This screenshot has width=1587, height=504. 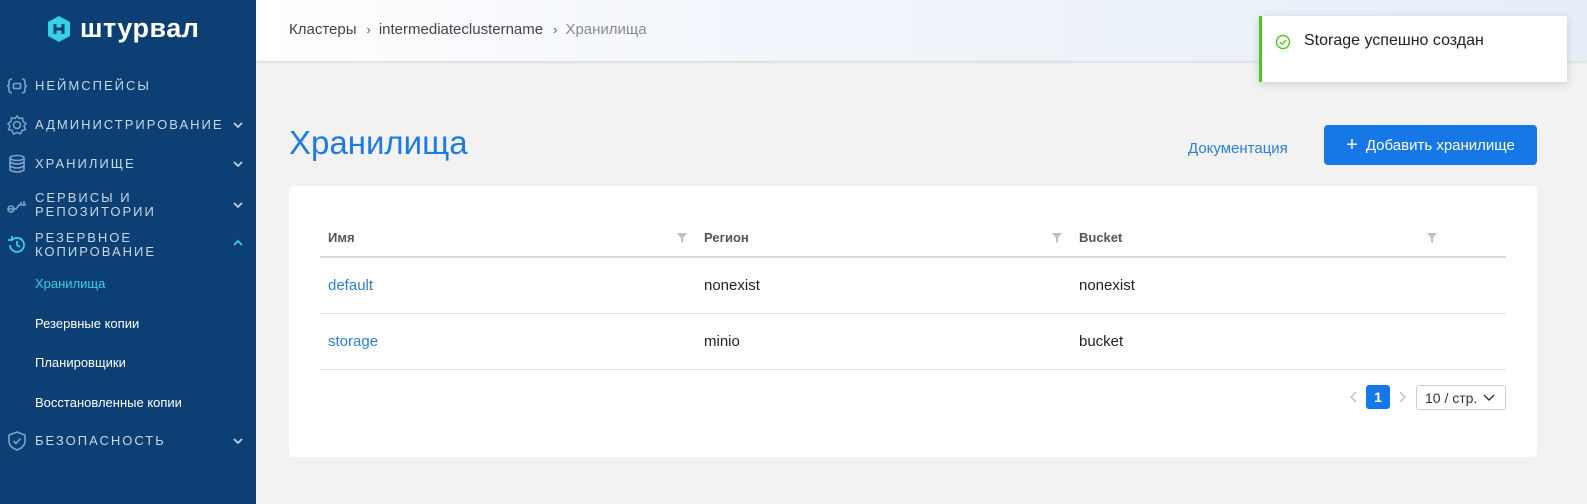 I want to click on sidebar-item-label: Неймспейсы, so click(x=93, y=85).